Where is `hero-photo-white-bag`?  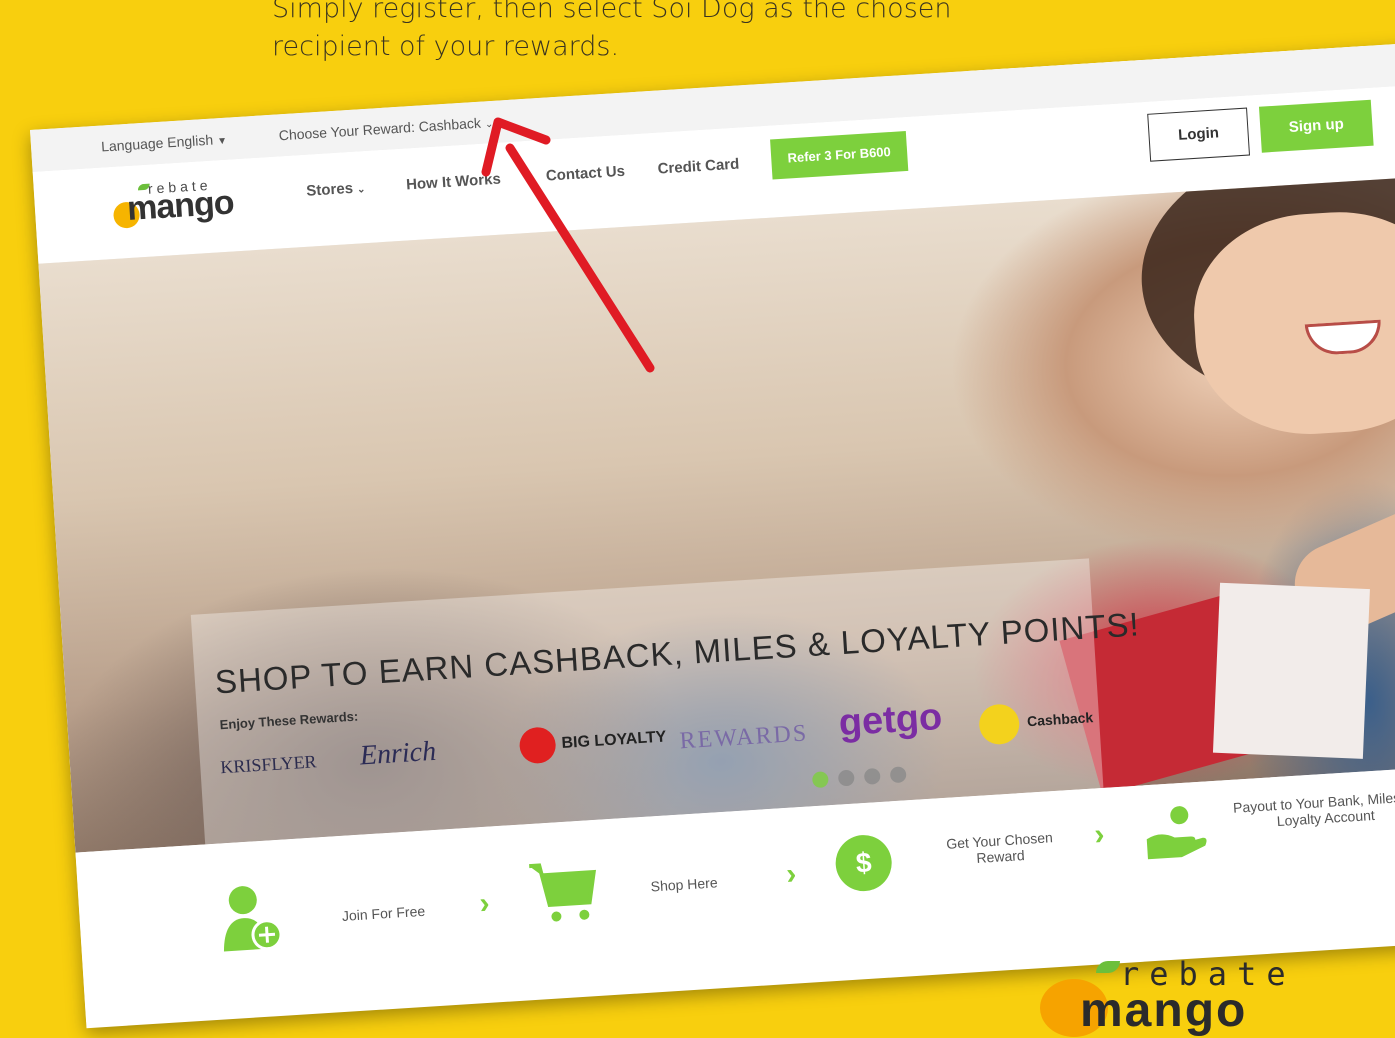
hero-photo-white-bag is located at coordinates (1291, 670).